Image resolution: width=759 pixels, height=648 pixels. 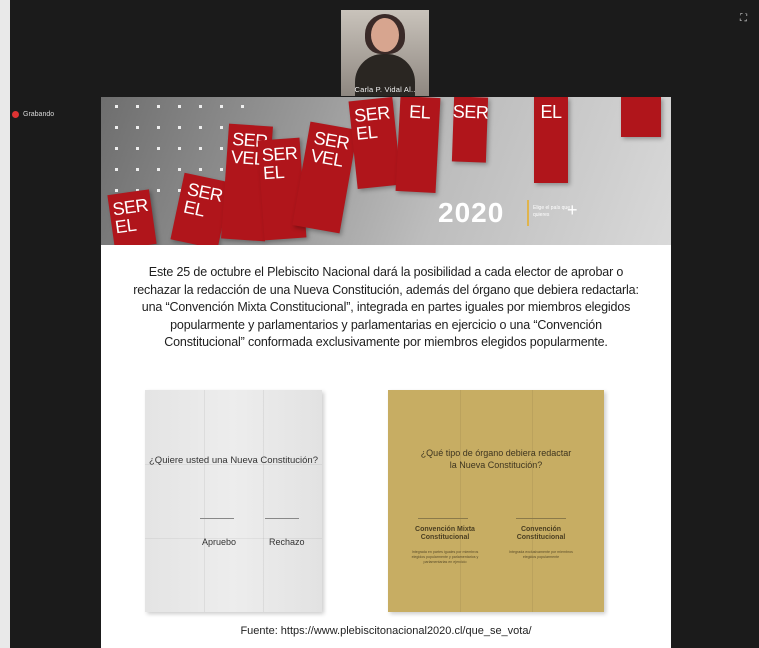 I want to click on choice-mixta-title: Convención Mixta Constitucional, so click(x=445, y=533).